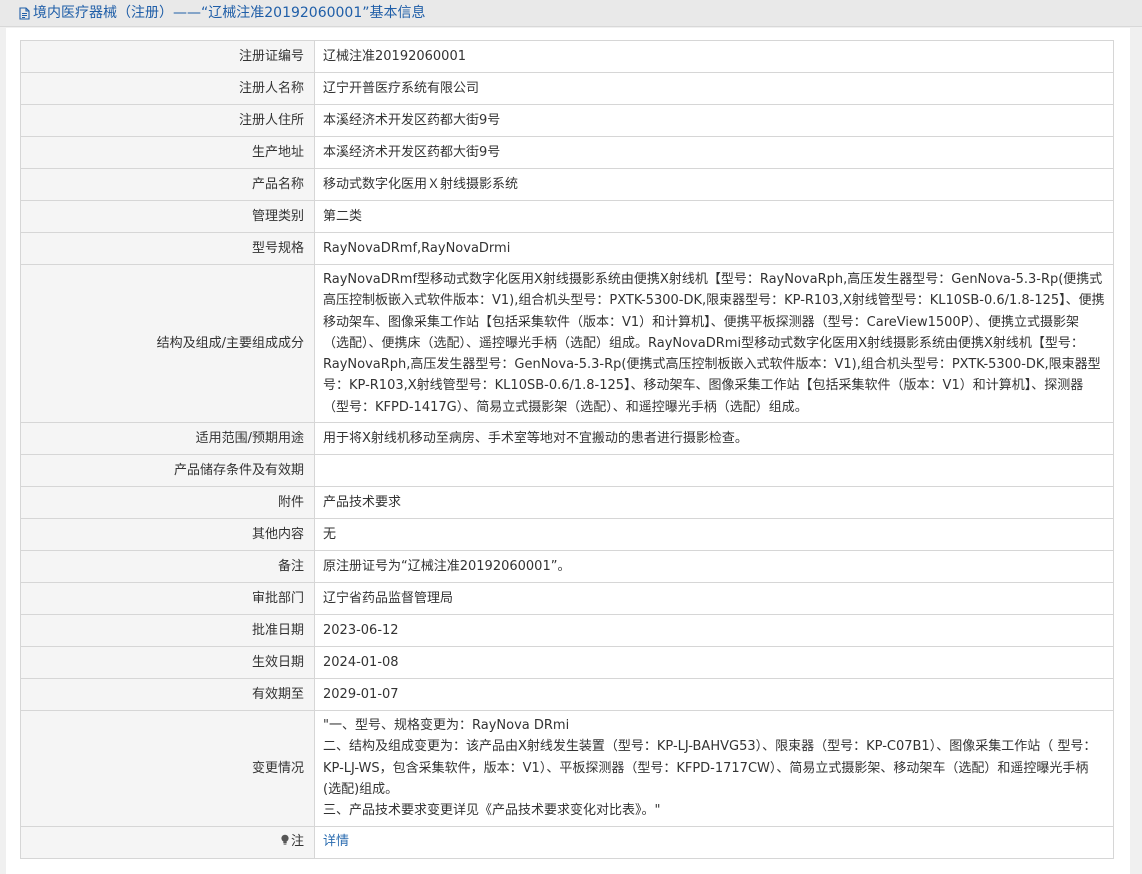 The height and width of the screenshot is (874, 1142). Describe the element at coordinates (167, 248) in the screenshot. I see `row-label: 型号规格` at that location.